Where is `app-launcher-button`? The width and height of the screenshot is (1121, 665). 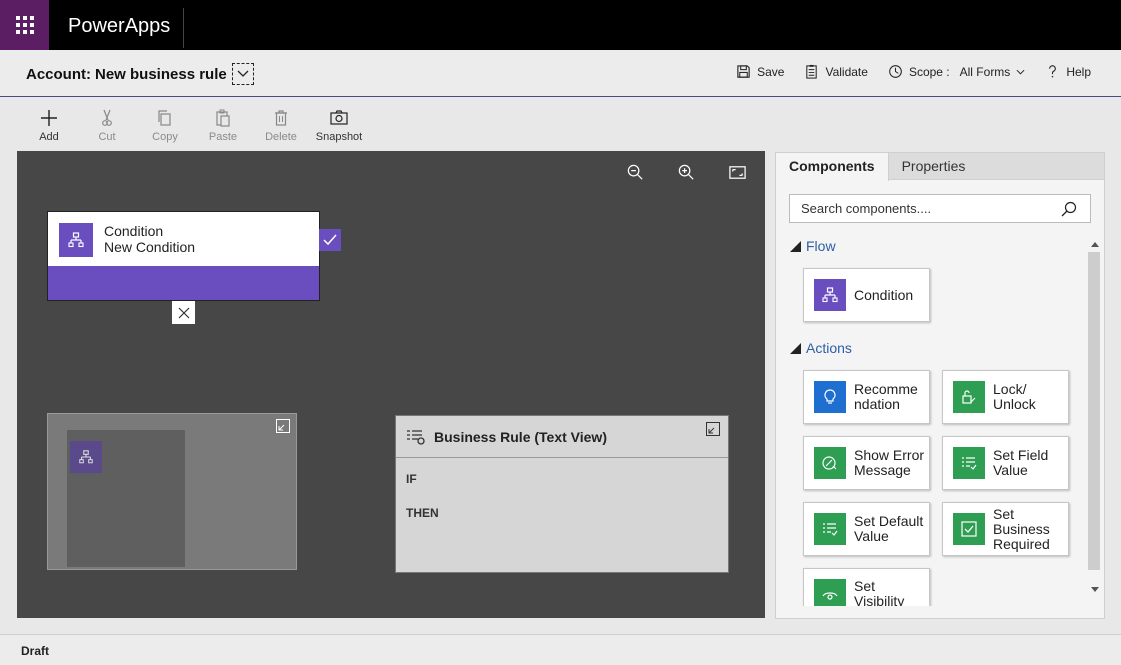 app-launcher-button is located at coordinates (24, 25).